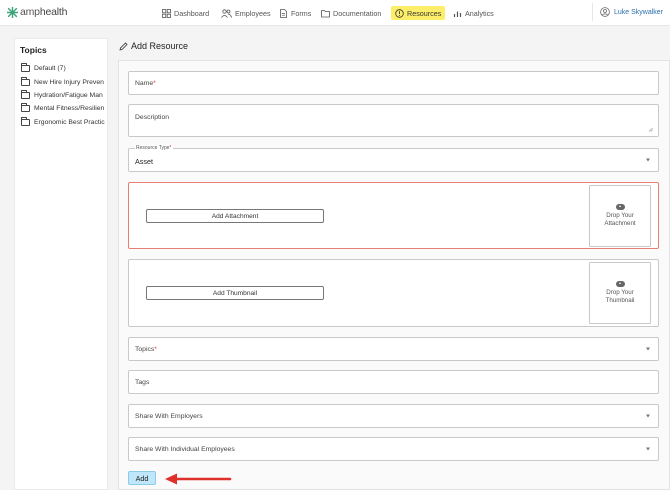  Describe the element at coordinates (479, 13) in the screenshot. I see `nav-analytics-label: Analytics` at that location.